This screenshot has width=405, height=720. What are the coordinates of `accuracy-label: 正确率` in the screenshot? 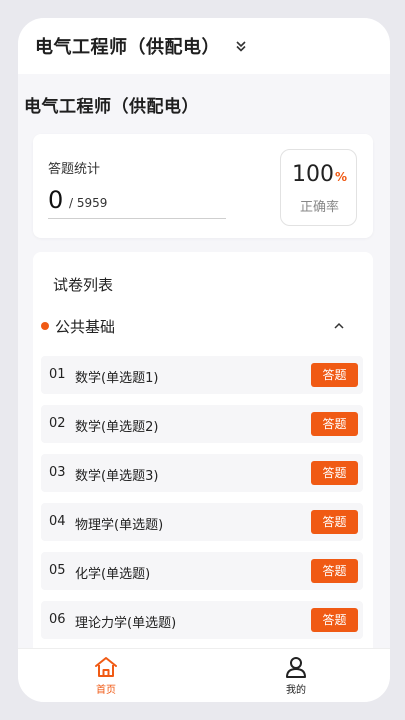 It's located at (319, 207).